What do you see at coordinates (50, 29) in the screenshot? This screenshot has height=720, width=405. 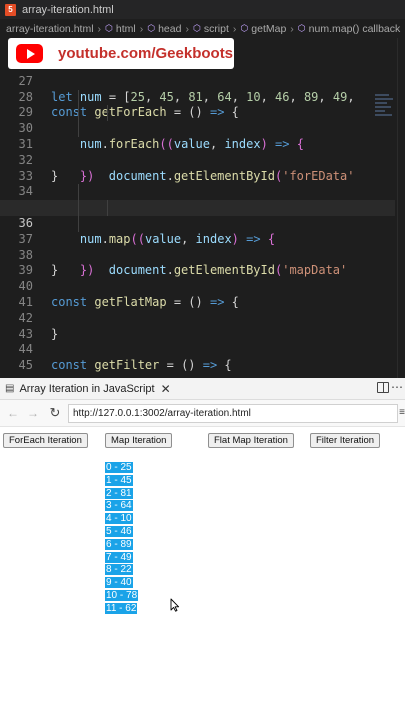 I see `breadcrumb-file: array-iteration.html` at bounding box center [50, 29].